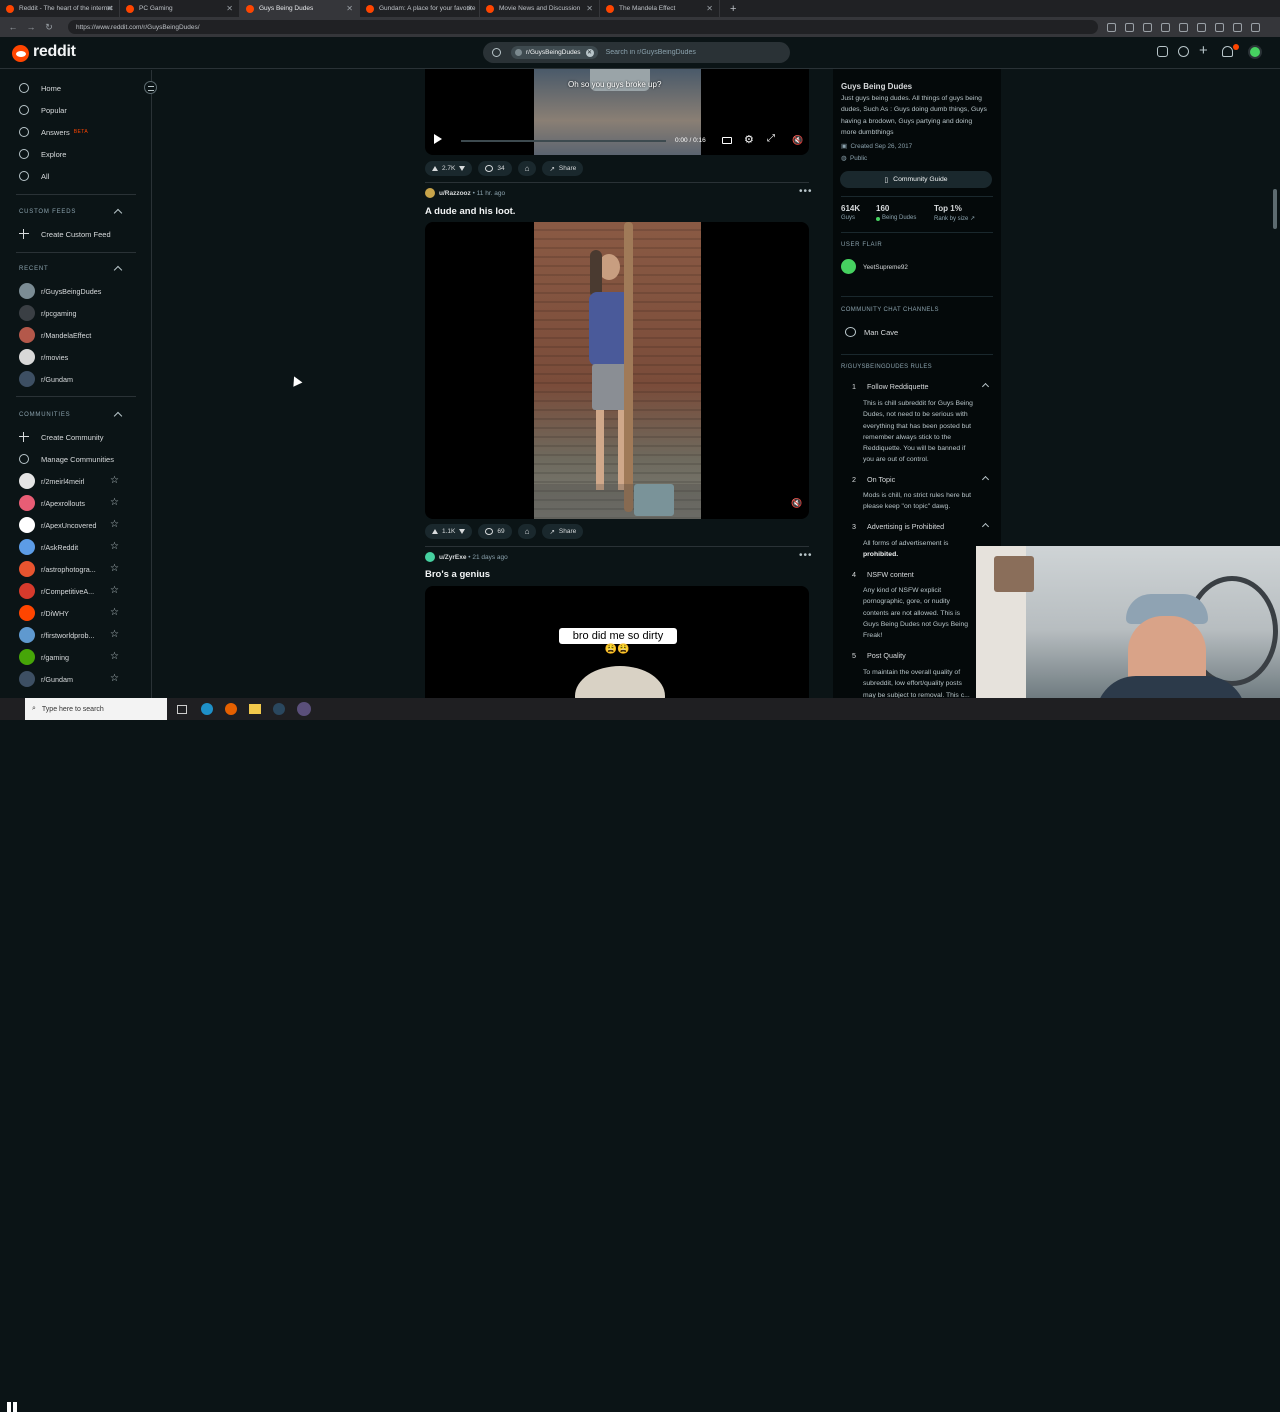 This screenshot has width=1280, height=1412. I want to click on post-title: Bro's a genius, so click(457, 574).